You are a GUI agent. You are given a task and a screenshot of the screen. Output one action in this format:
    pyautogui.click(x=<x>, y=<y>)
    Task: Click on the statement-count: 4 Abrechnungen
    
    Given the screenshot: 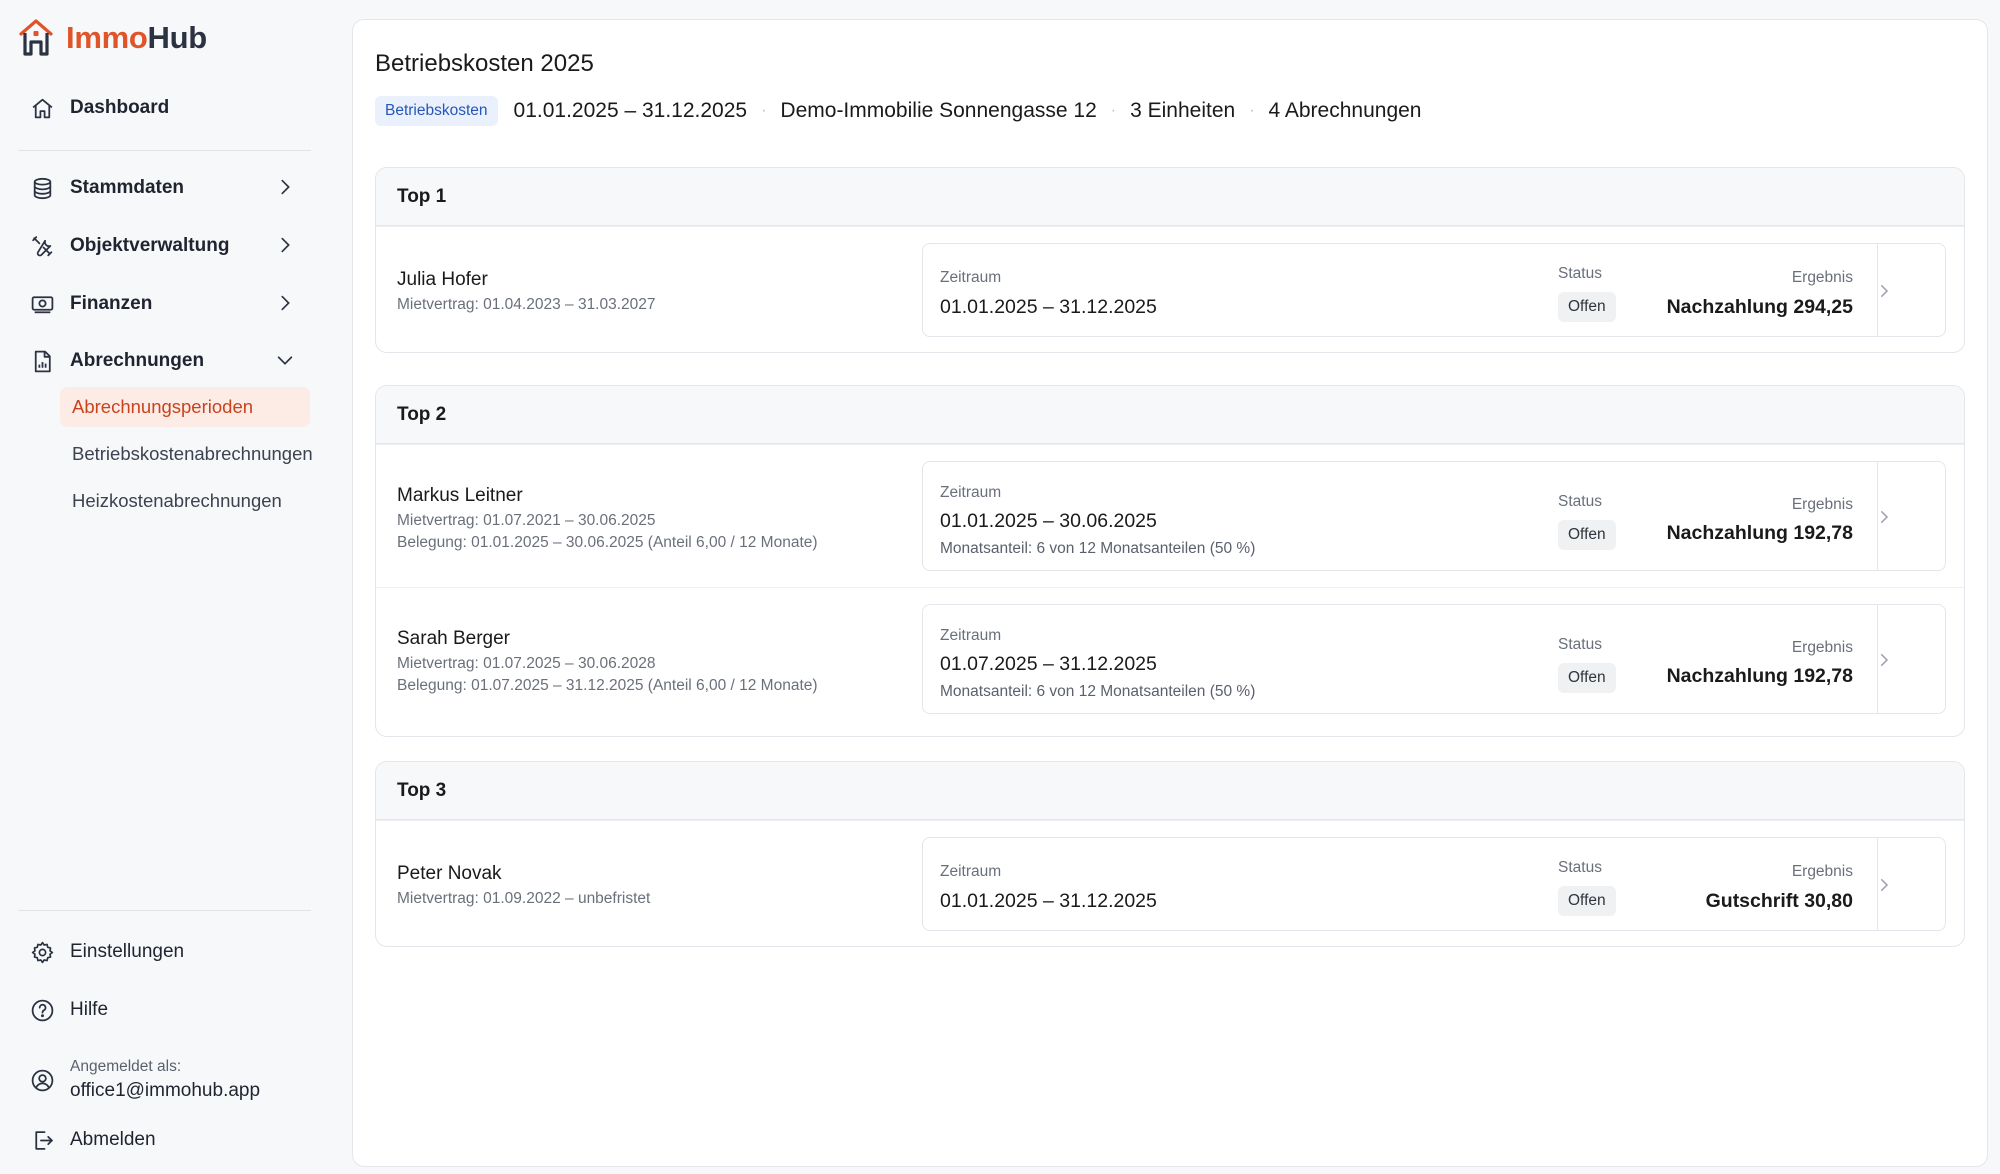 What is the action you would take?
    pyautogui.click(x=1345, y=110)
    